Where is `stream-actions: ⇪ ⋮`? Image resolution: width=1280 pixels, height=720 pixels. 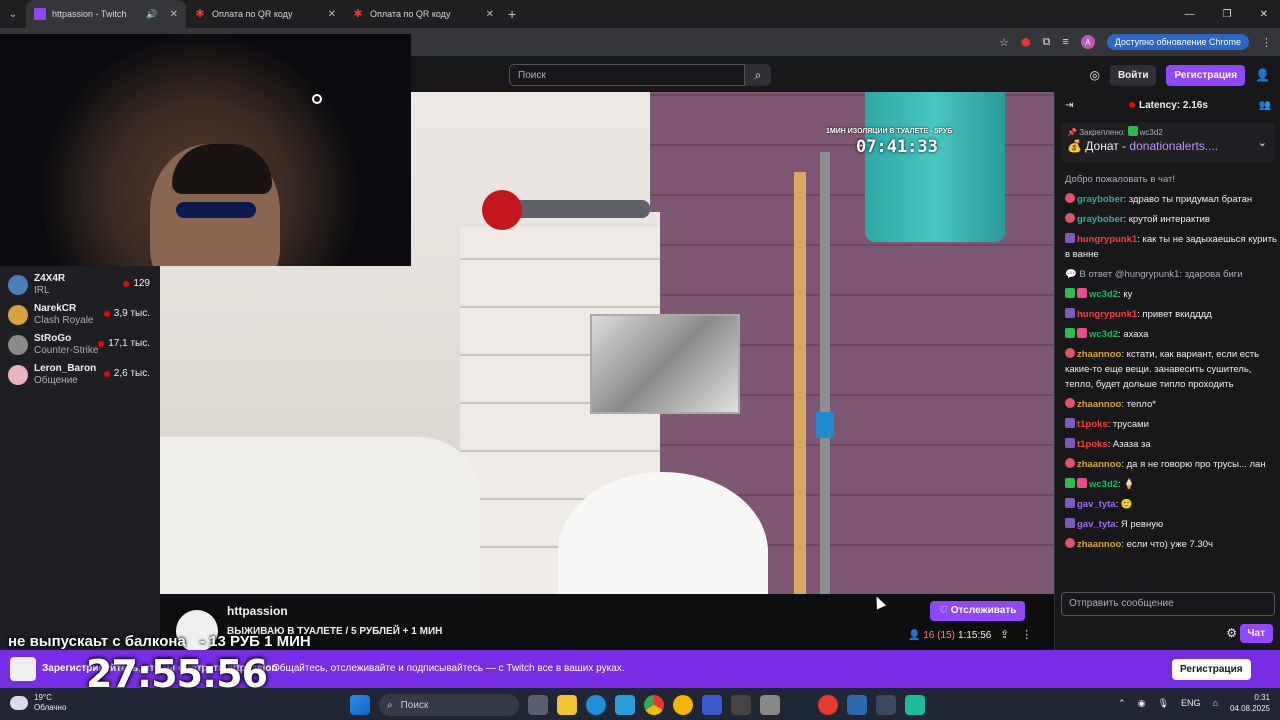 stream-actions: ⇪ ⋮ is located at coordinates (1016, 634).